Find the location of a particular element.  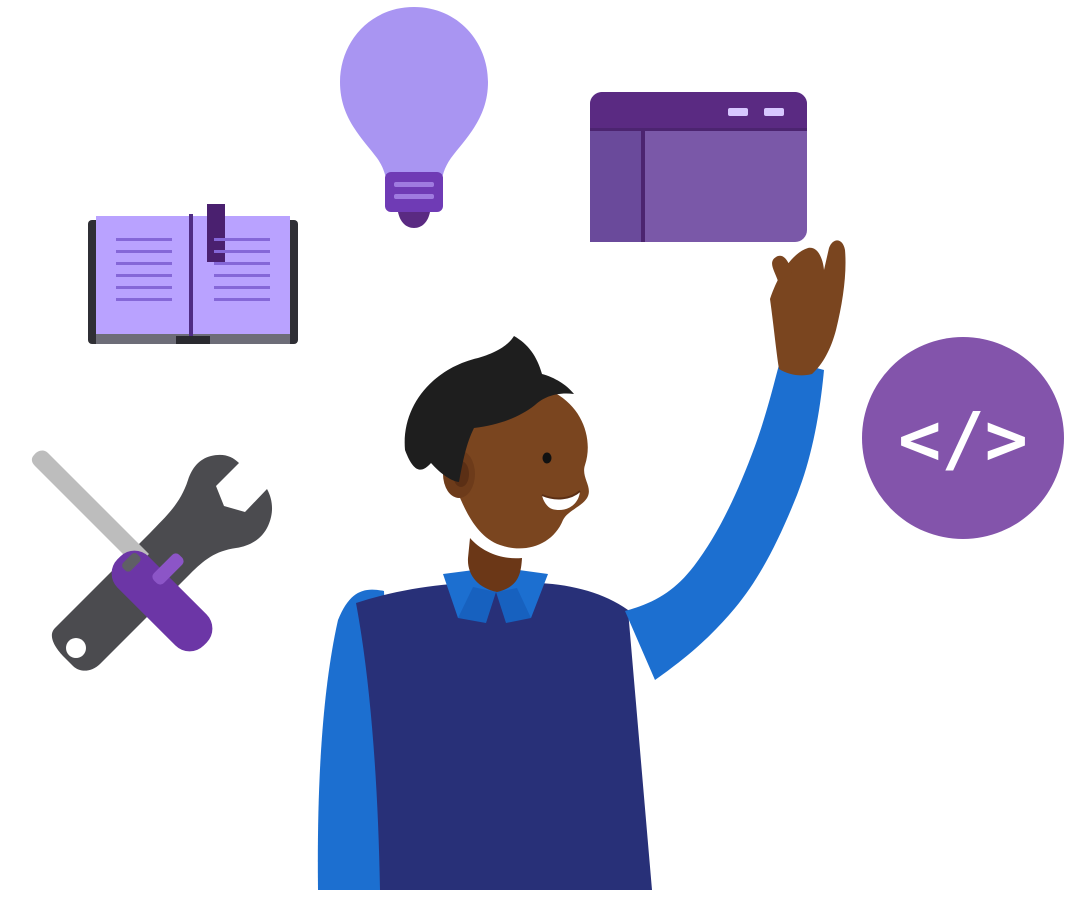

lightbulb-icon is located at coordinates (414, 117).